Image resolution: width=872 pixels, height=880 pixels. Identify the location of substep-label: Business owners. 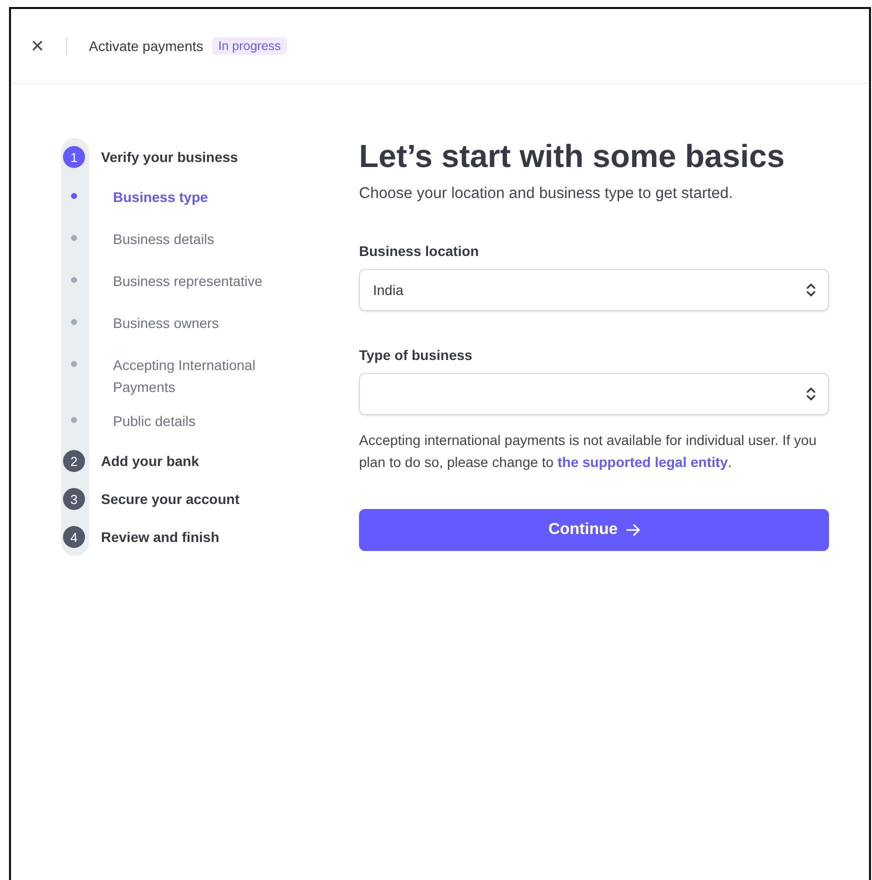
(208, 323).